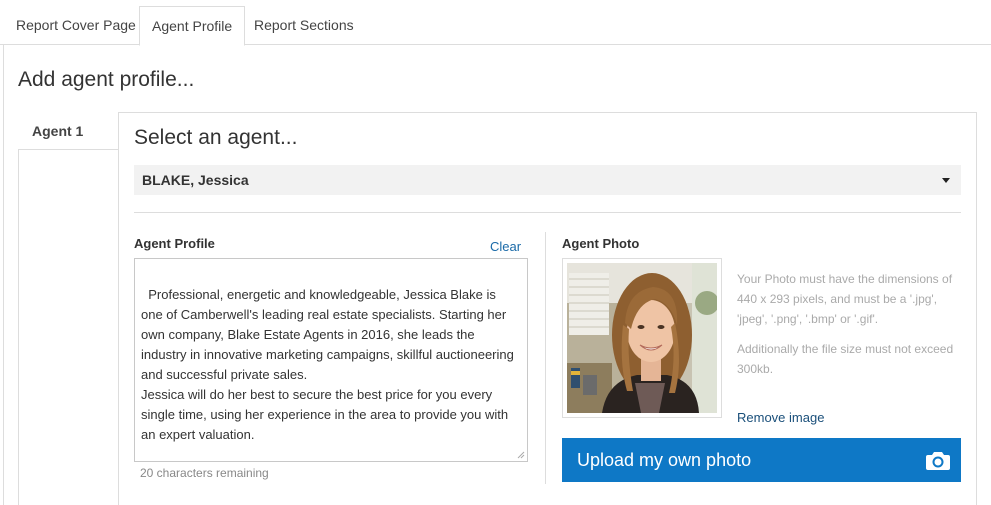 Image resolution: width=991 pixels, height=505 pixels. What do you see at coordinates (761, 460) in the screenshot?
I see `upload-photo-button: Upload my own photo` at bounding box center [761, 460].